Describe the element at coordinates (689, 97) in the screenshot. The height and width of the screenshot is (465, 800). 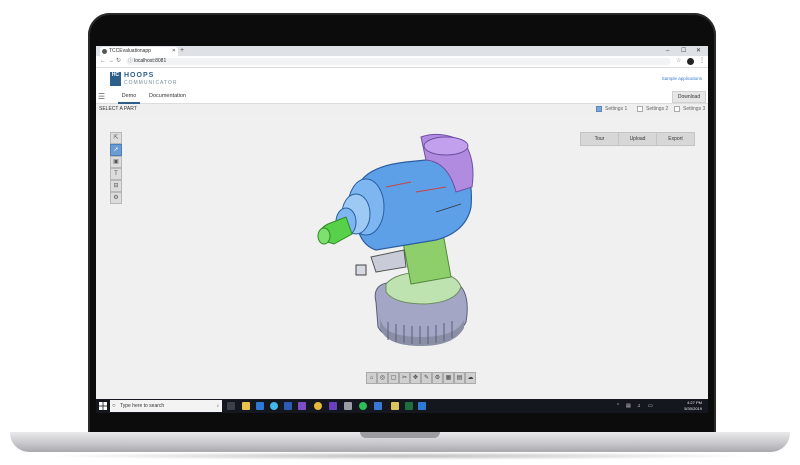
I see `download-button: Download` at that location.